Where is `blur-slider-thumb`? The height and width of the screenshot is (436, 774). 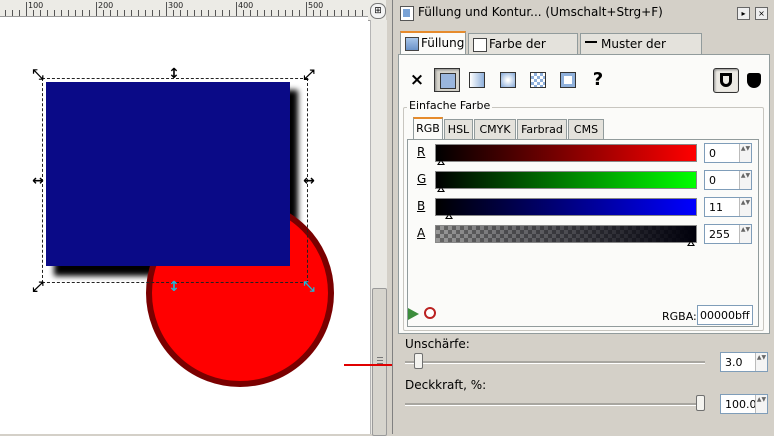
blur-slider-thumb is located at coordinates (418, 361).